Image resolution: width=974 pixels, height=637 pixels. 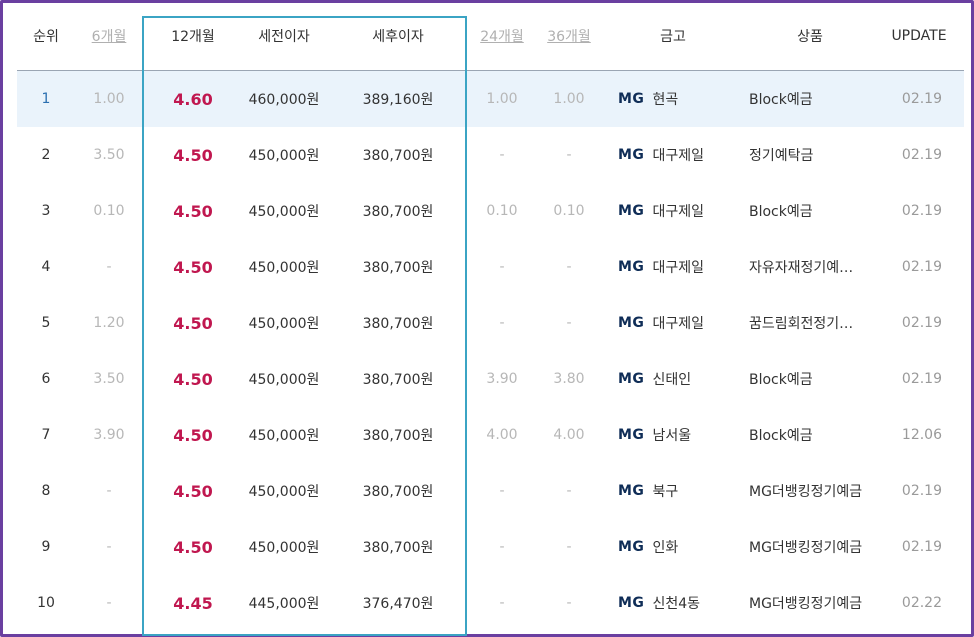 What do you see at coordinates (921, 603) in the screenshot?
I see `cell-update: 02.22` at bounding box center [921, 603].